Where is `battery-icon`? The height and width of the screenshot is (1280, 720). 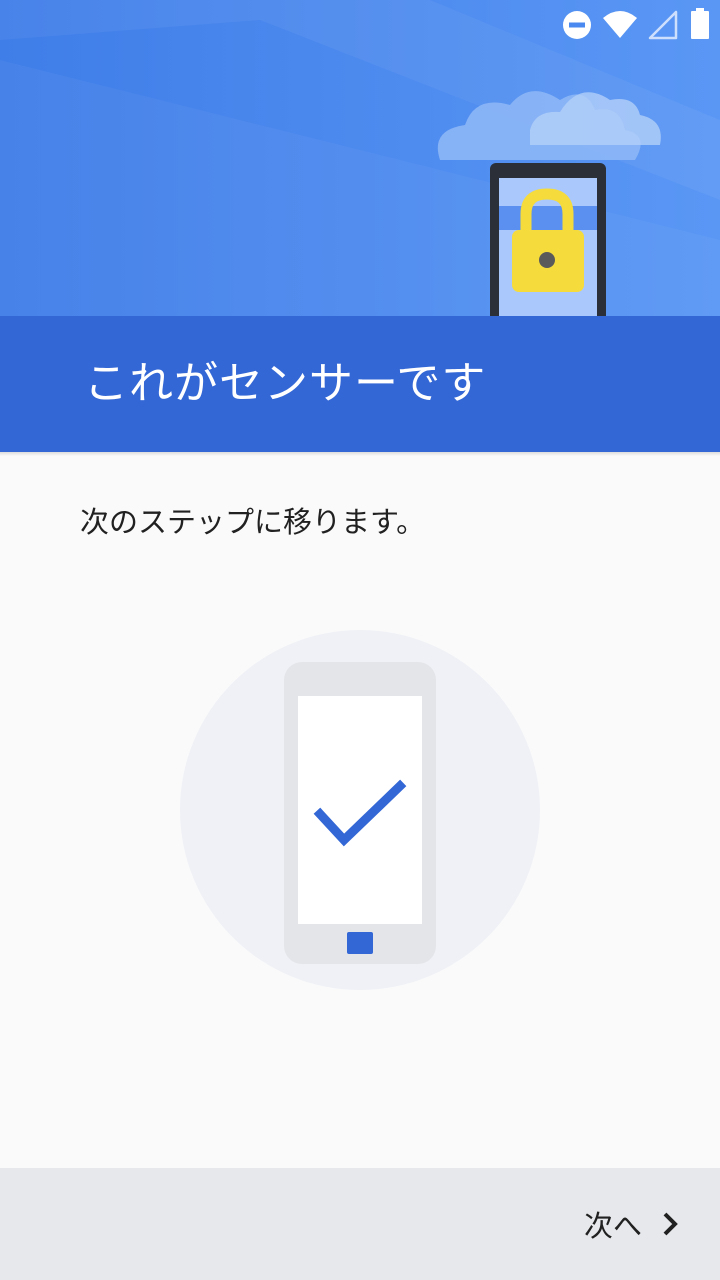
battery-icon is located at coordinates (700, 23).